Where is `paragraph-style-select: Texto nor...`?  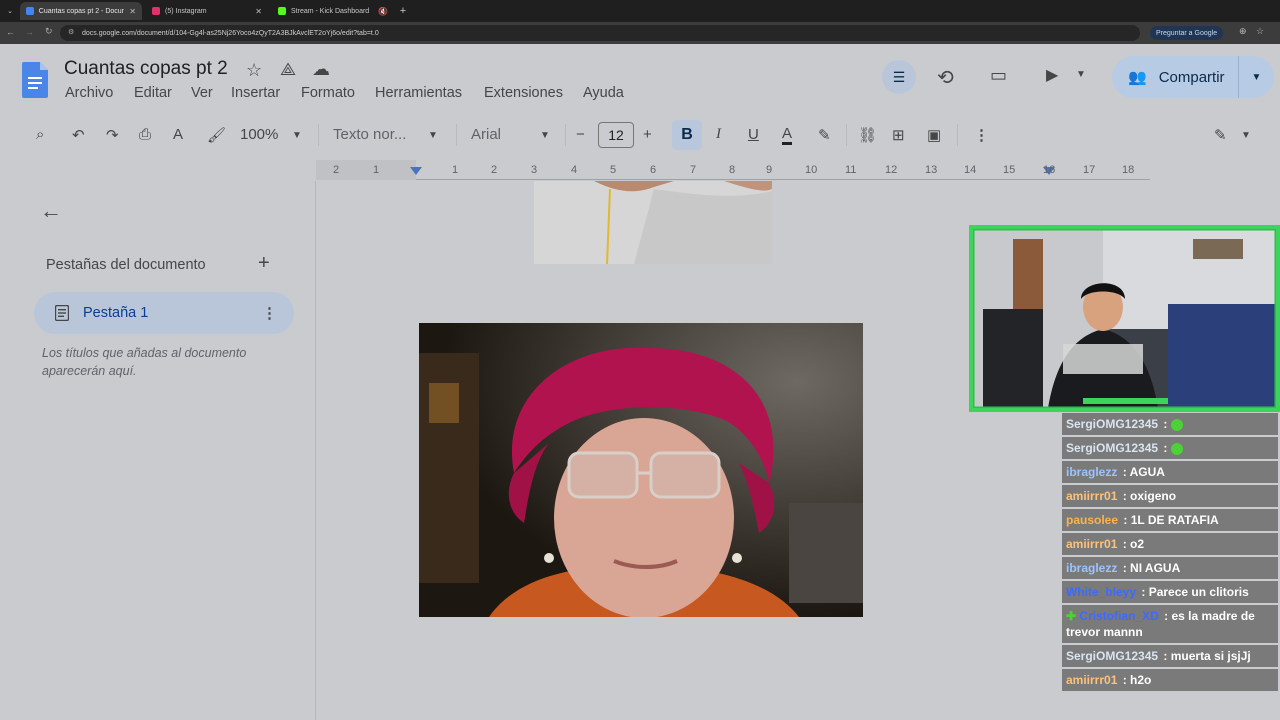 paragraph-style-select: Texto nor... is located at coordinates (369, 134).